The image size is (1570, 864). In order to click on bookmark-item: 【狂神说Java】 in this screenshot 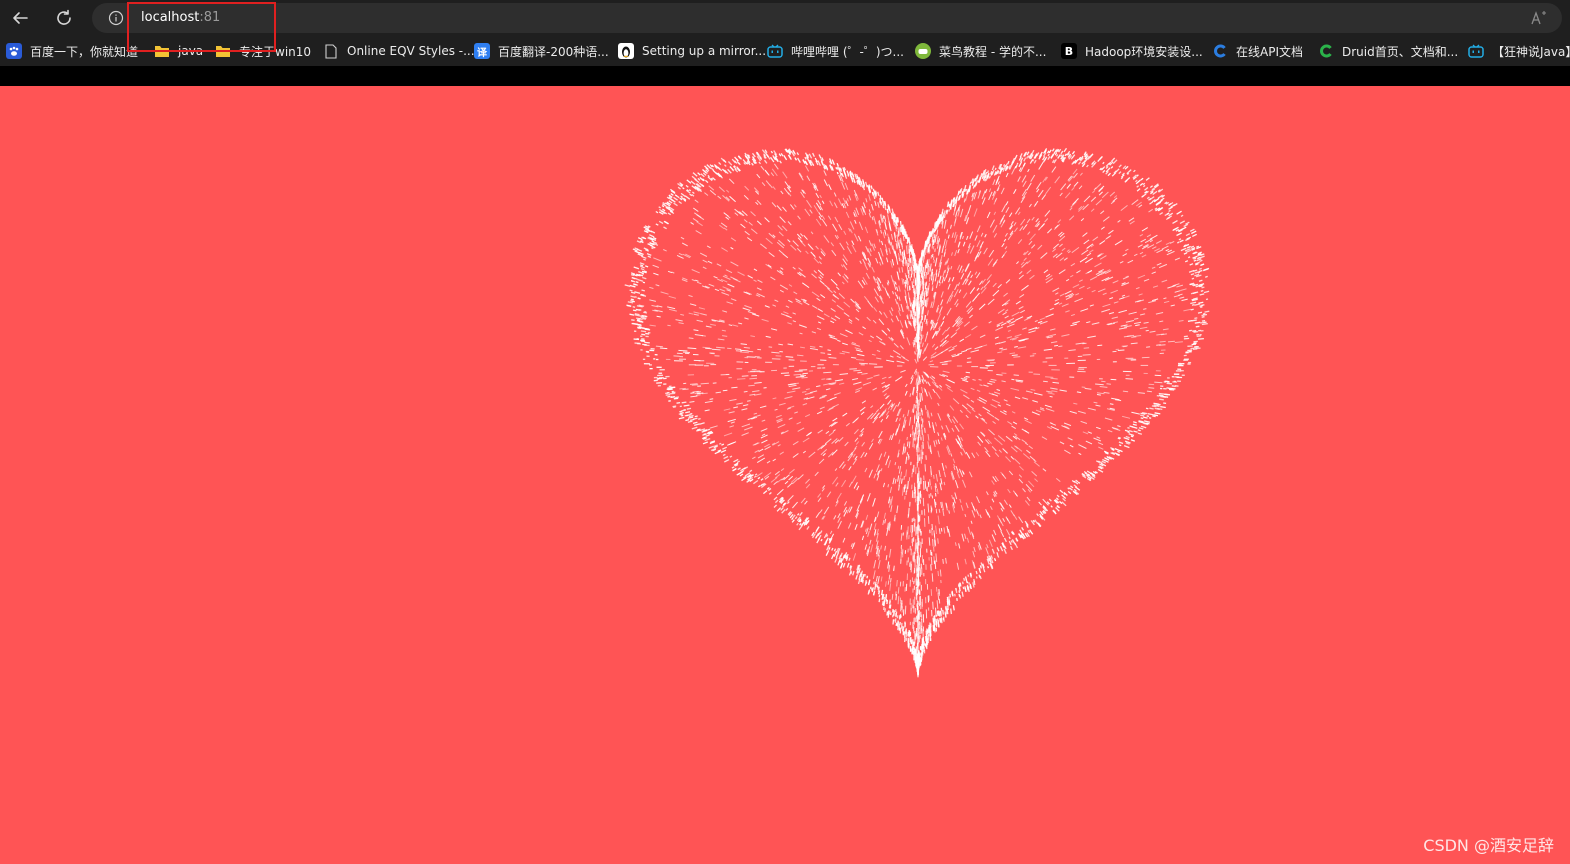, I will do `click(1519, 51)`.